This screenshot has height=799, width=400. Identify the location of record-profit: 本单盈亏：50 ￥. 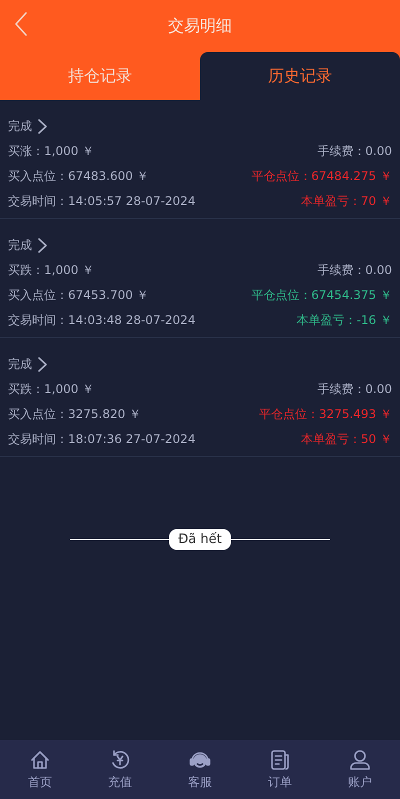
(346, 439).